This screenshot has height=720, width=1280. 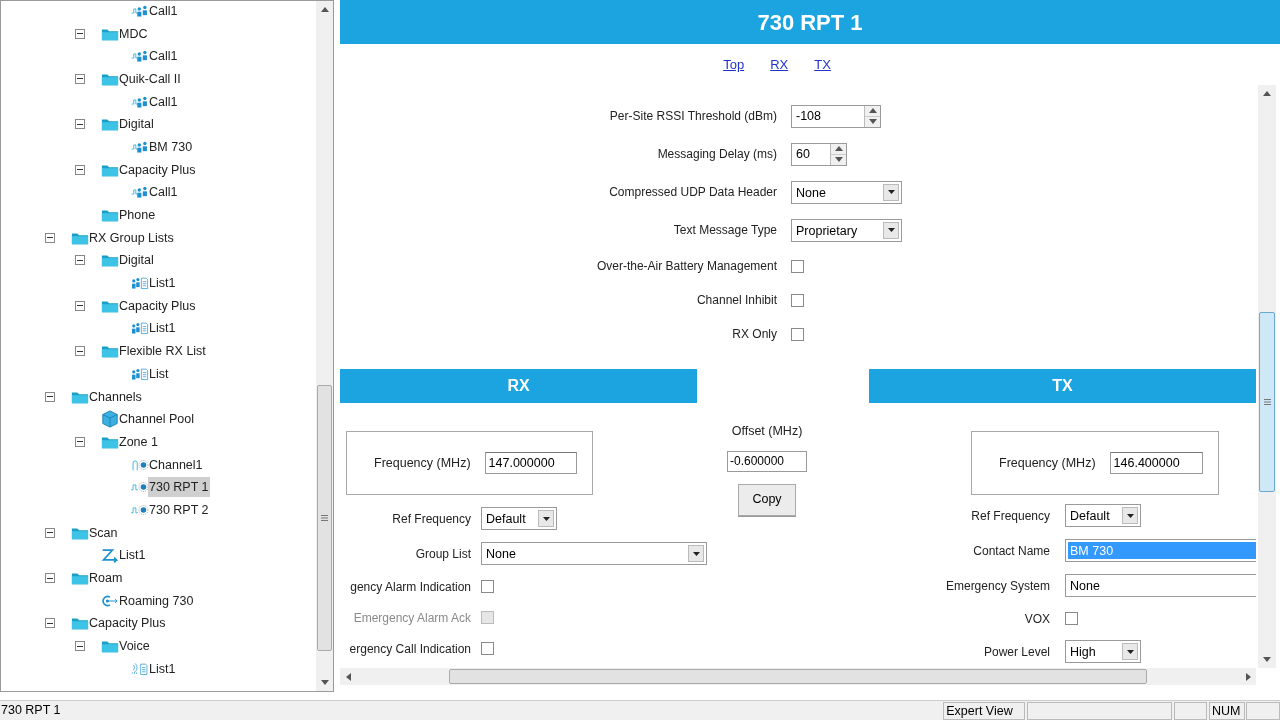 I want to click on anchor-link: RX, so click(x=779, y=64).